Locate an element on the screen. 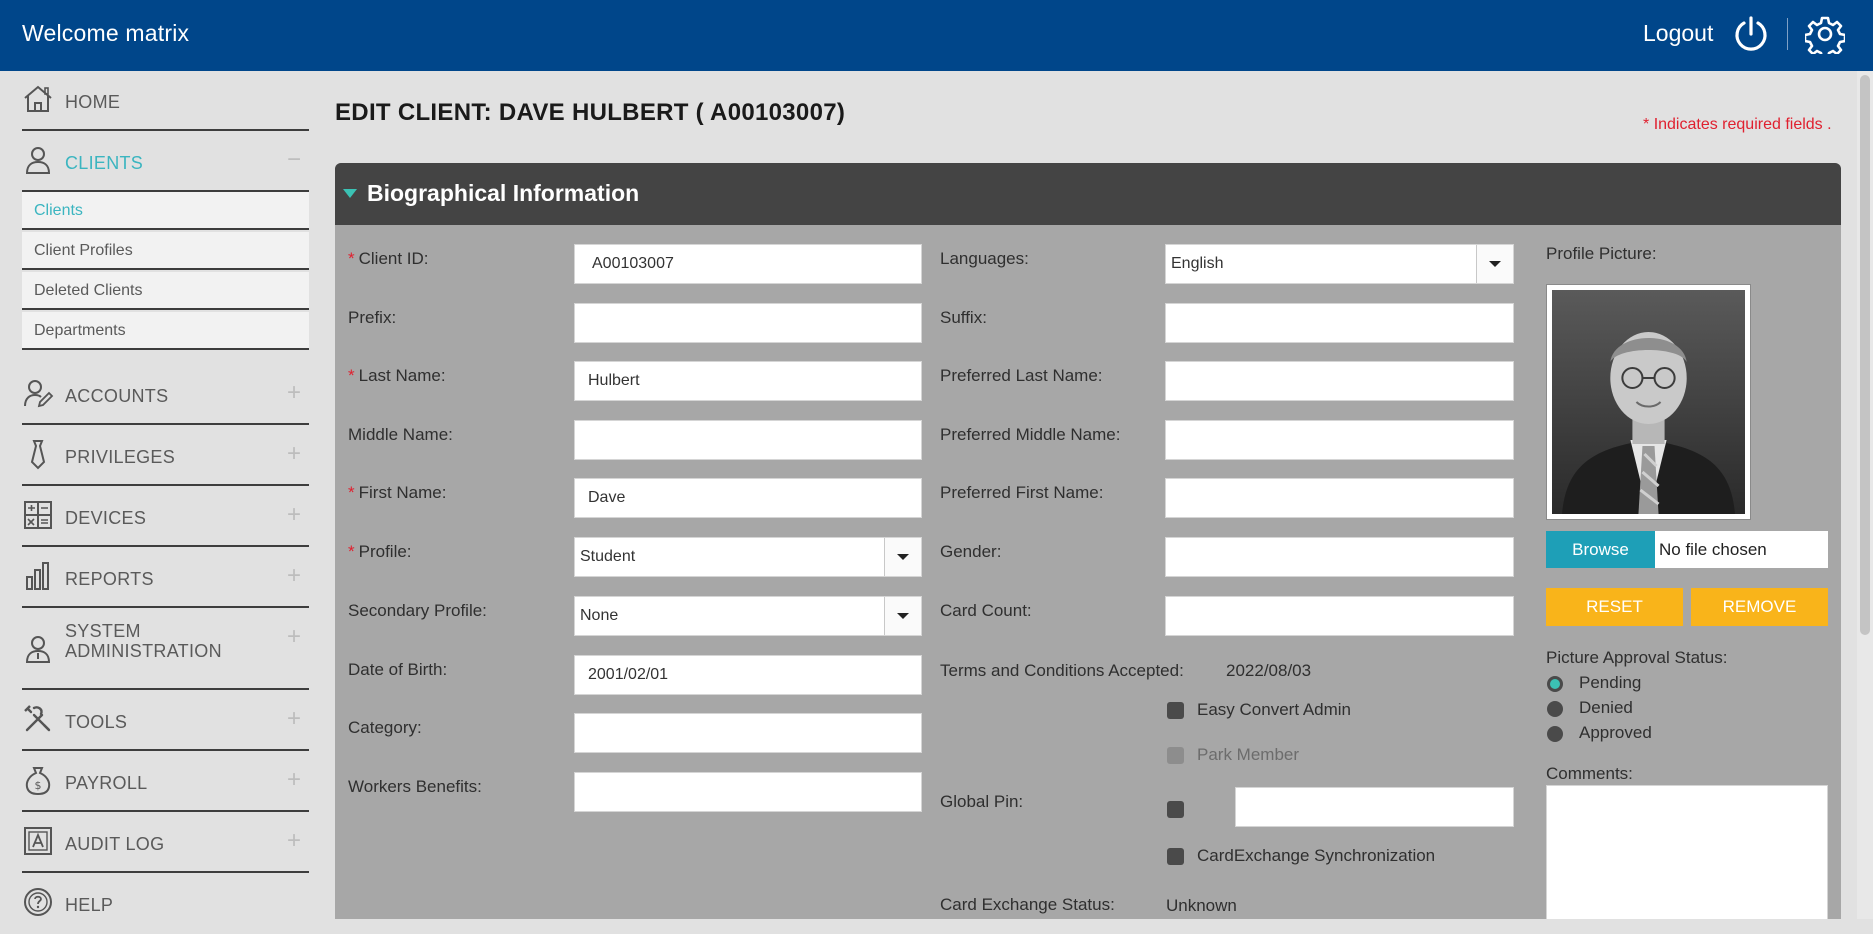  nav-help-label: HELP is located at coordinates (89, 905).